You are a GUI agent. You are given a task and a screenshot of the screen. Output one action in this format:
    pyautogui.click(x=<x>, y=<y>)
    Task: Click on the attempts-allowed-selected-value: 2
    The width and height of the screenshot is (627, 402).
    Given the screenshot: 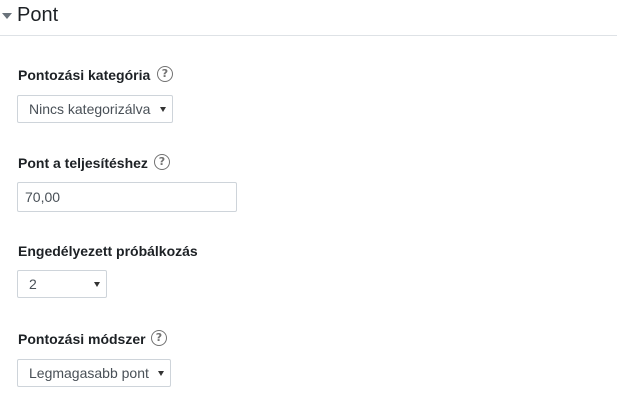 What is the action you would take?
    pyautogui.click(x=33, y=284)
    